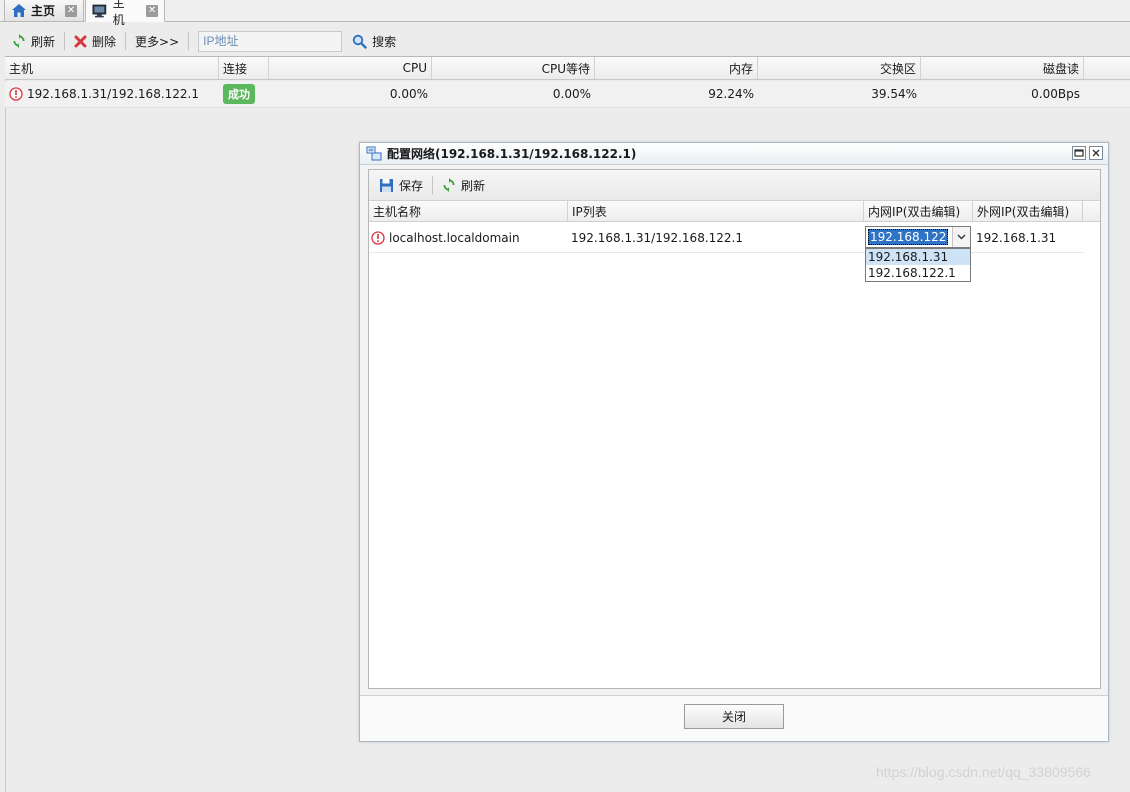 This screenshot has height=792, width=1130. I want to click on internal-ip-combobox: 192.168.122.1, so click(918, 237).